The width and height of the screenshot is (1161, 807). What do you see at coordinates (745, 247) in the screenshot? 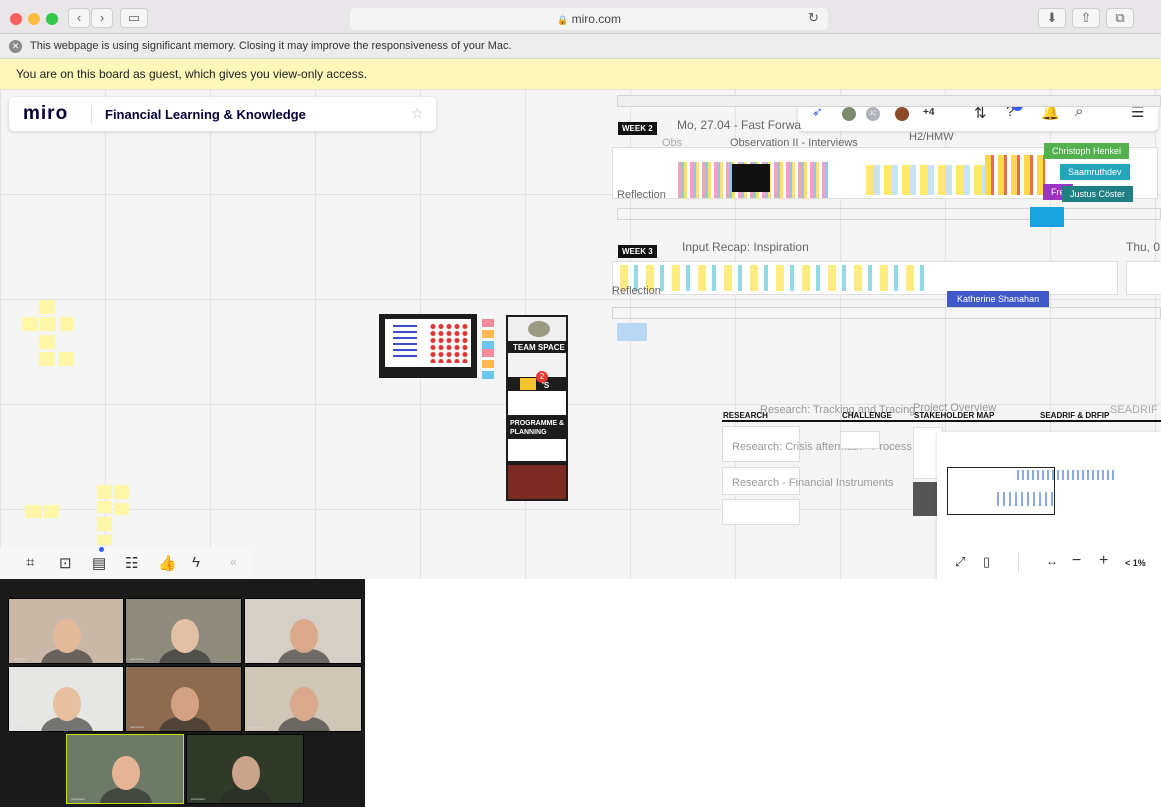
I see `frame-title: Input Recap: Inspiration` at bounding box center [745, 247].